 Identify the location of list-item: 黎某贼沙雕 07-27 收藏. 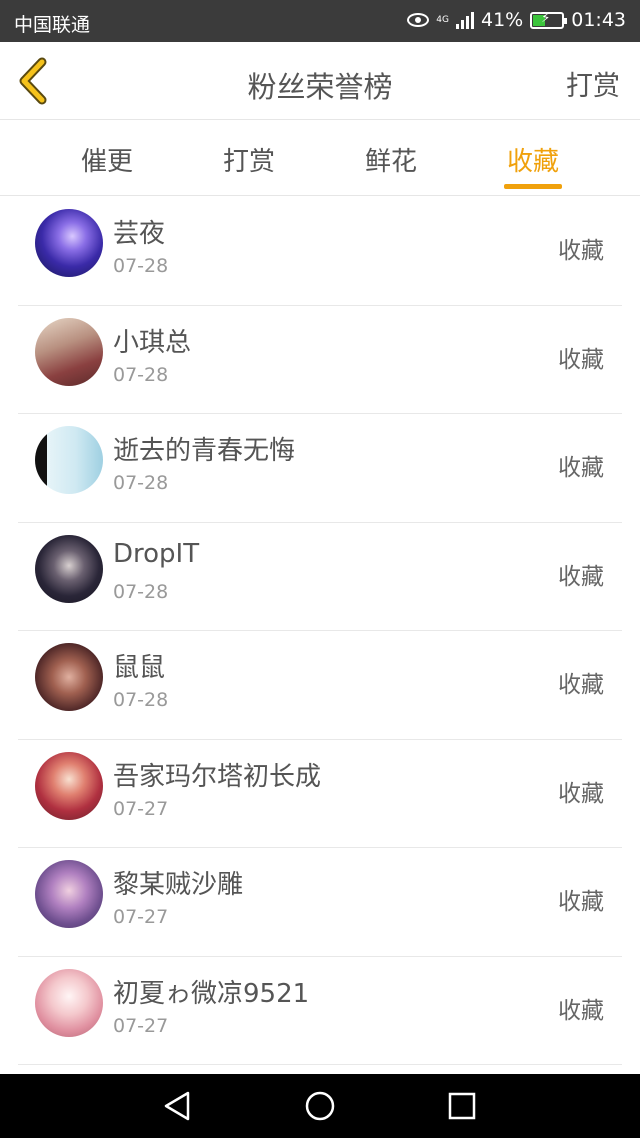
(320, 902).